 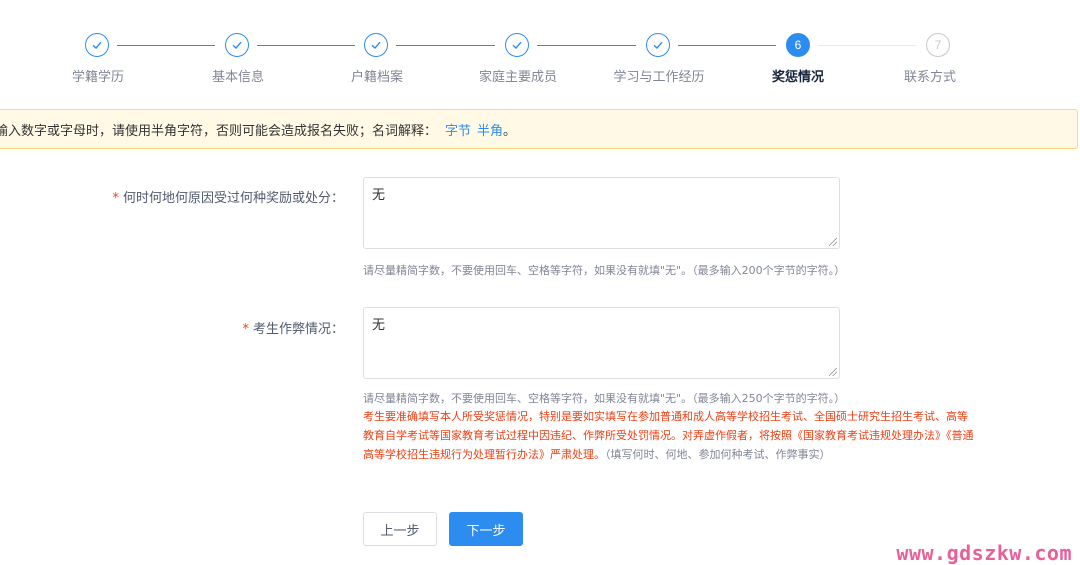 What do you see at coordinates (237, 77) in the screenshot?
I see `step-label-2: 基本信息` at bounding box center [237, 77].